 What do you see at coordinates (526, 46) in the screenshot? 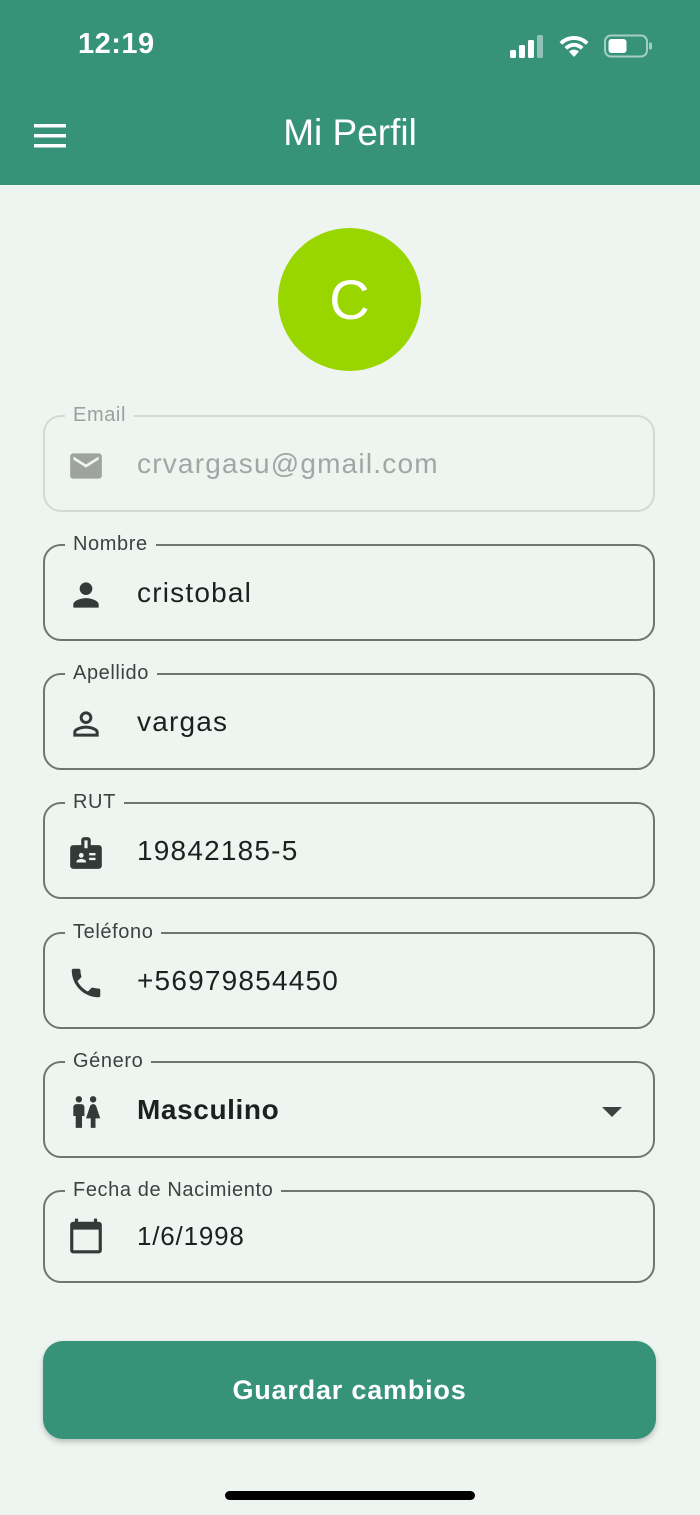
I see `signal-icon` at bounding box center [526, 46].